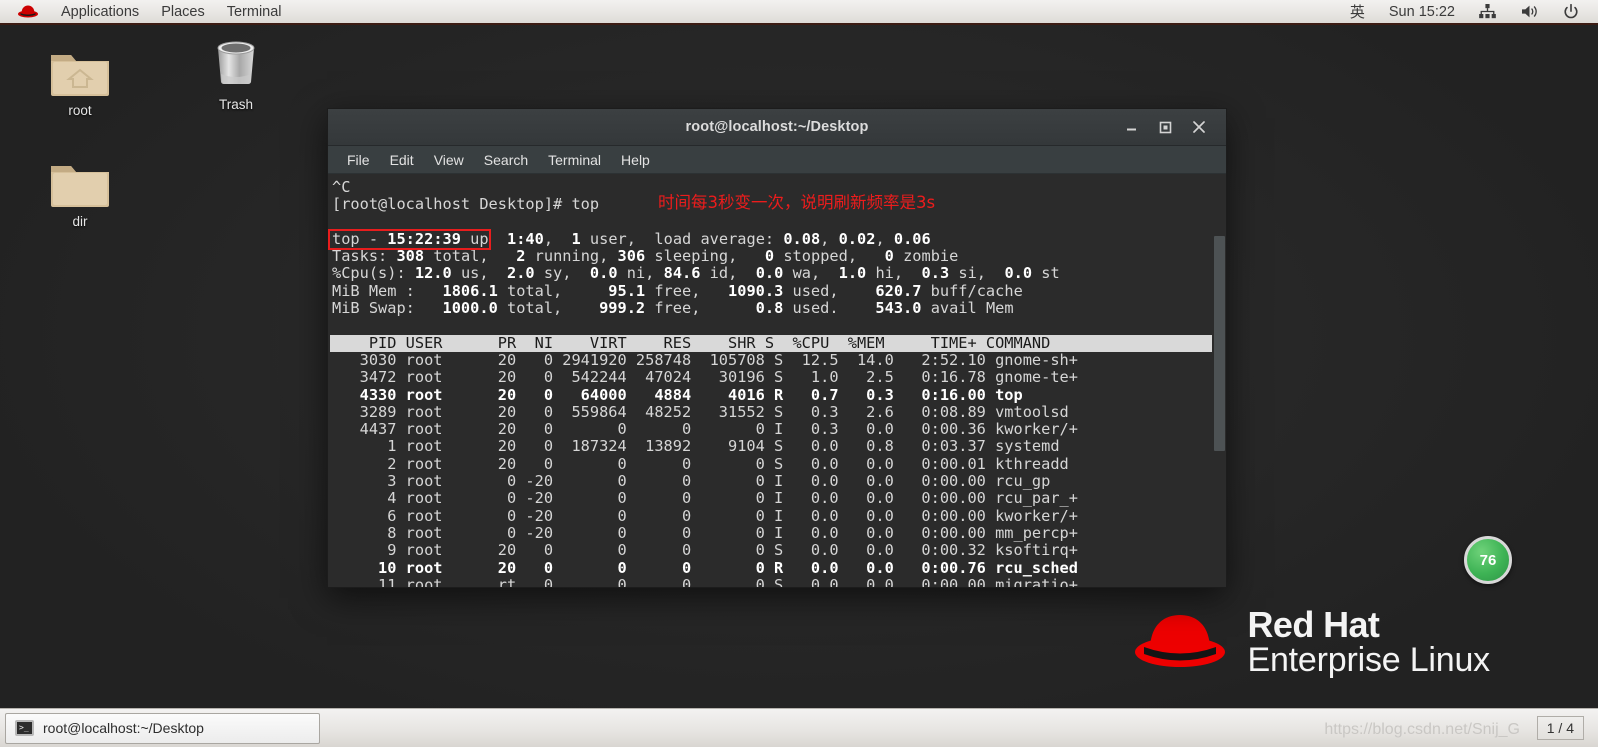 This screenshot has width=1598, height=747. I want to click on redhat-logo-icon, so click(28, 12).